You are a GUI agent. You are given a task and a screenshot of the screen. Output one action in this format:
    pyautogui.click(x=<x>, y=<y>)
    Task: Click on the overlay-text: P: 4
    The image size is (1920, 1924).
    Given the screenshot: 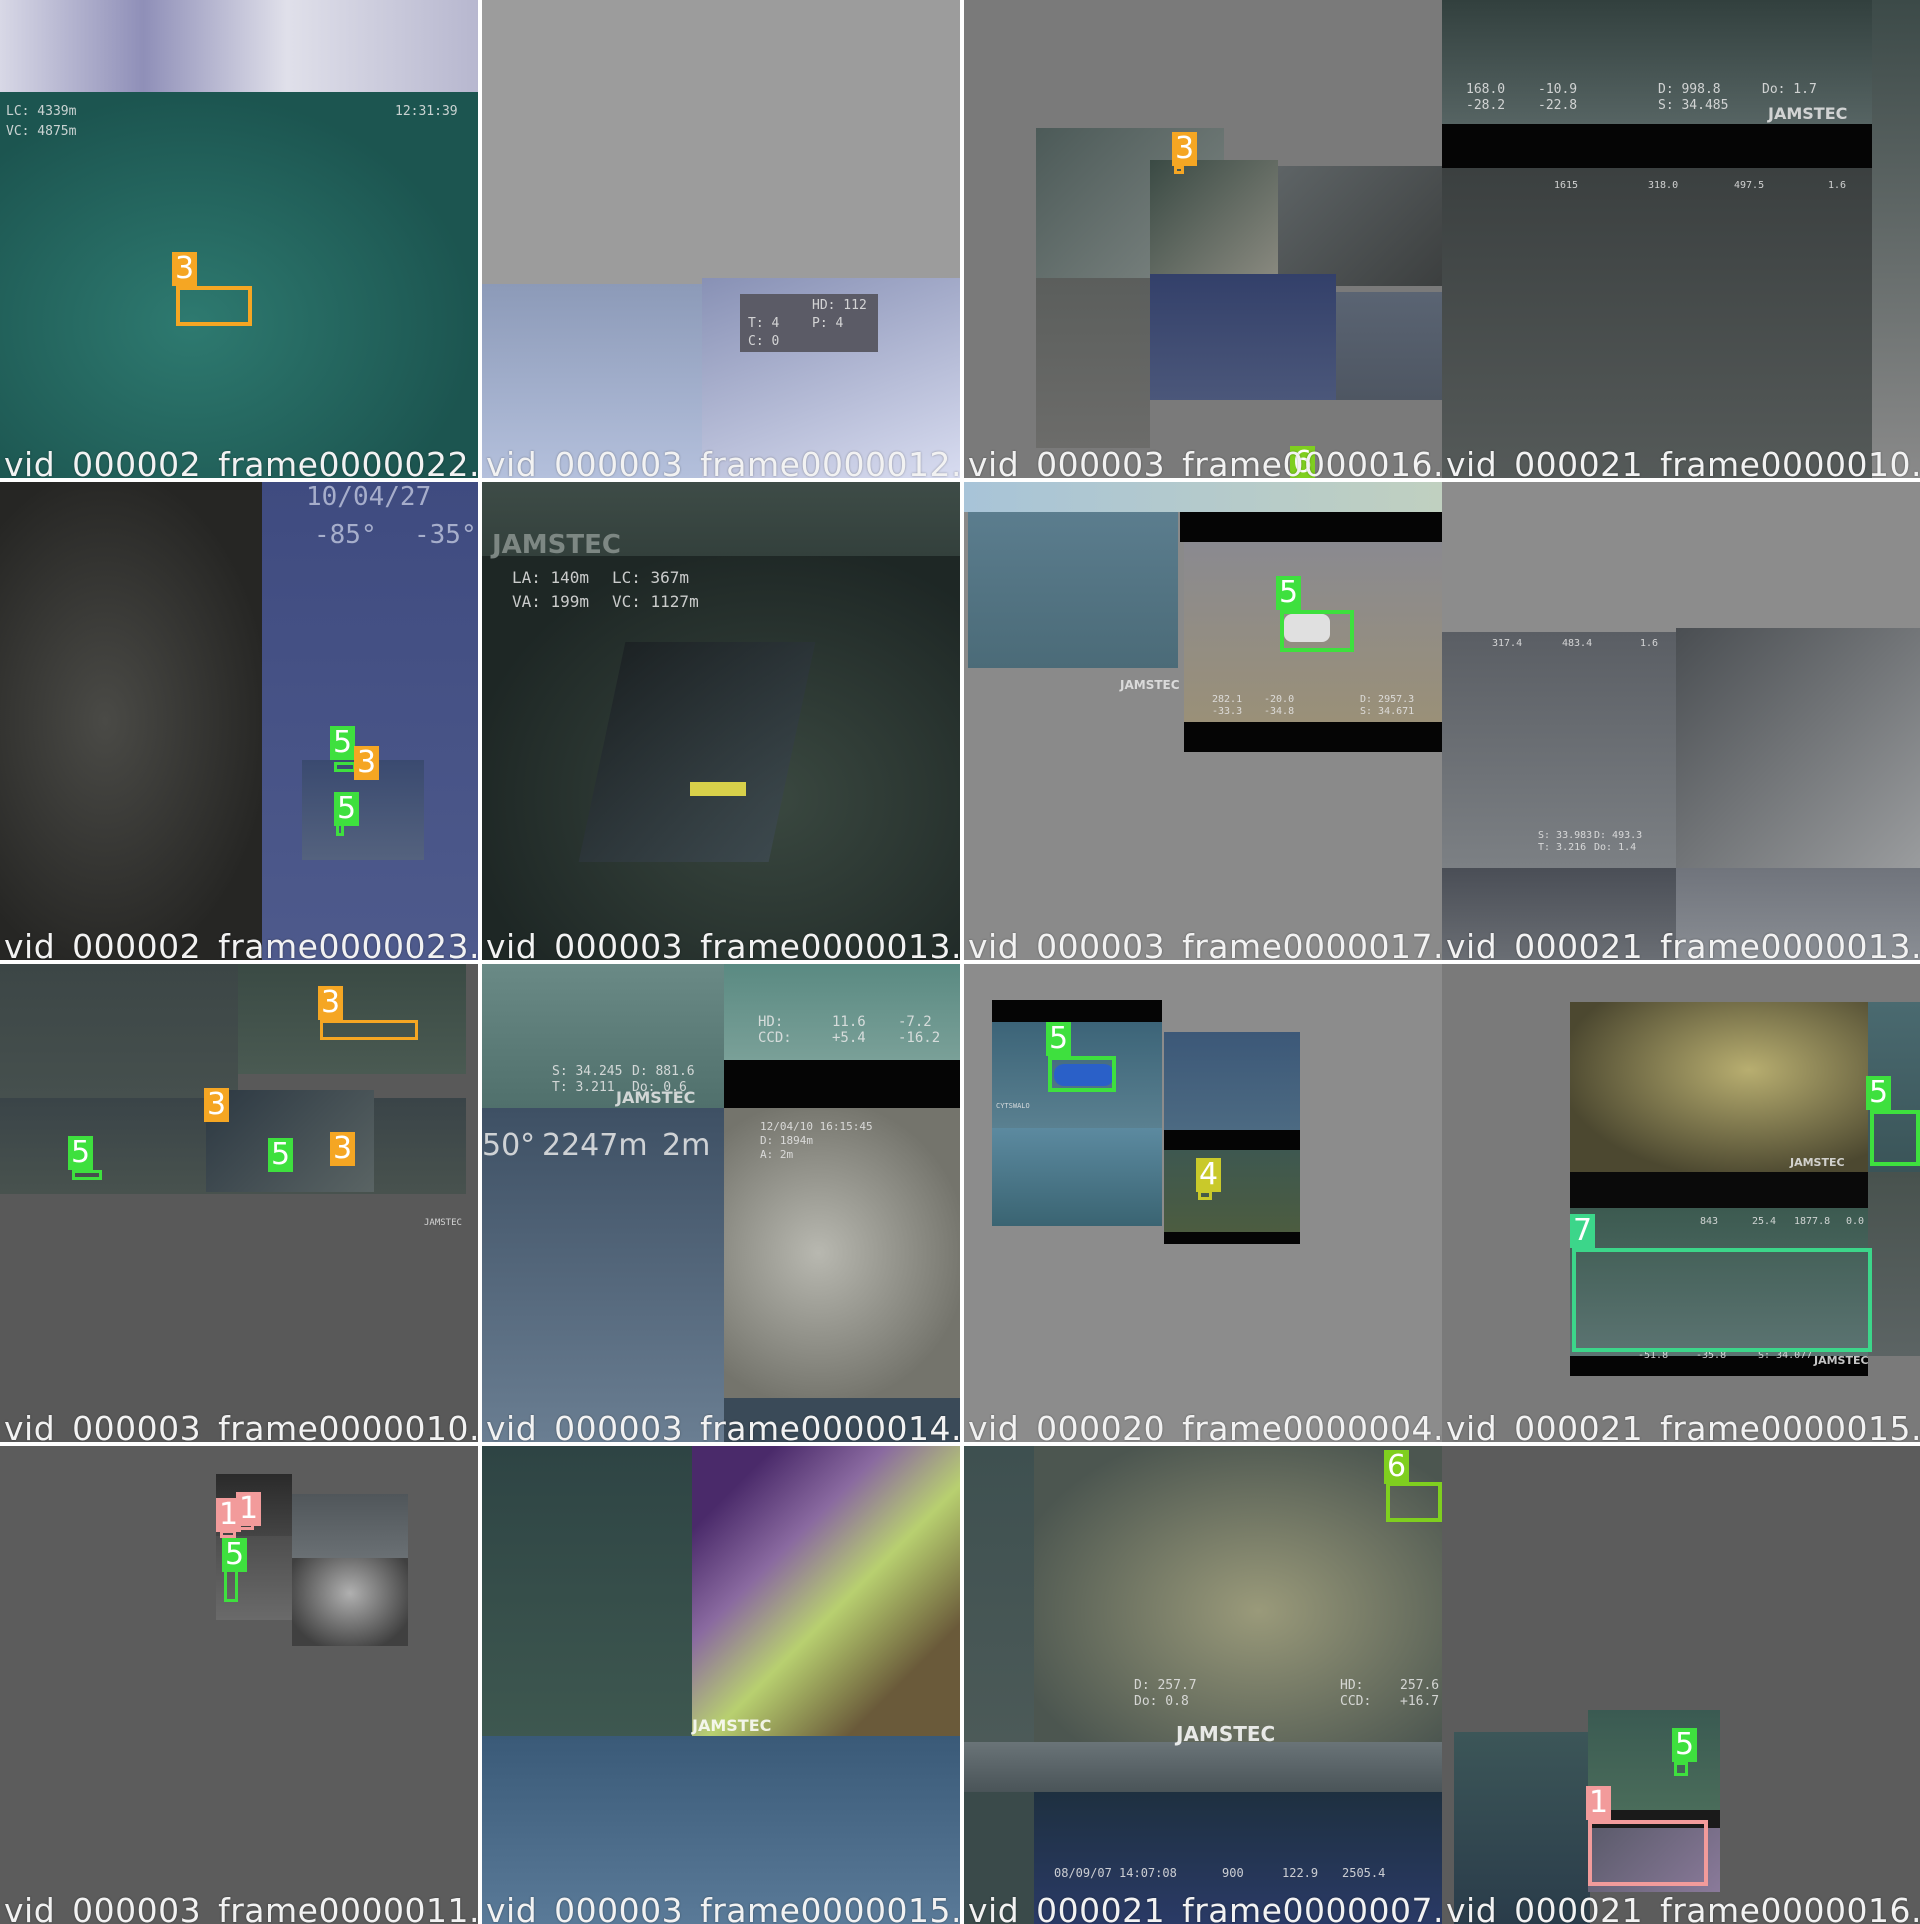 What is the action you would take?
    pyautogui.click(x=828, y=323)
    